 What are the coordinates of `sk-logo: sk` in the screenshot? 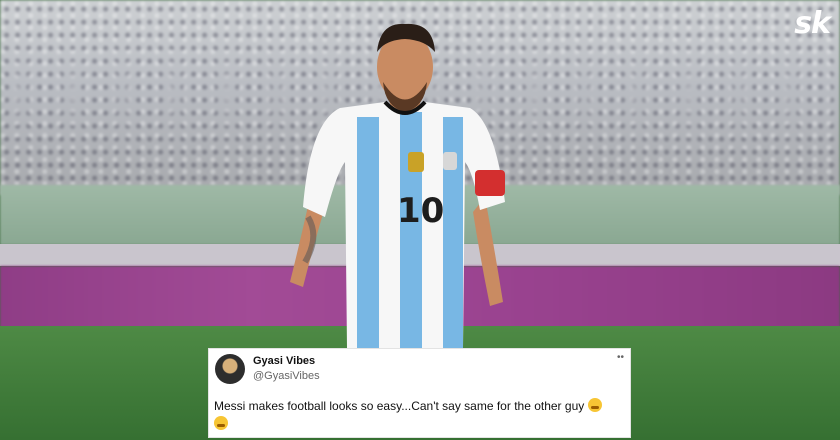 It's located at (812, 23).